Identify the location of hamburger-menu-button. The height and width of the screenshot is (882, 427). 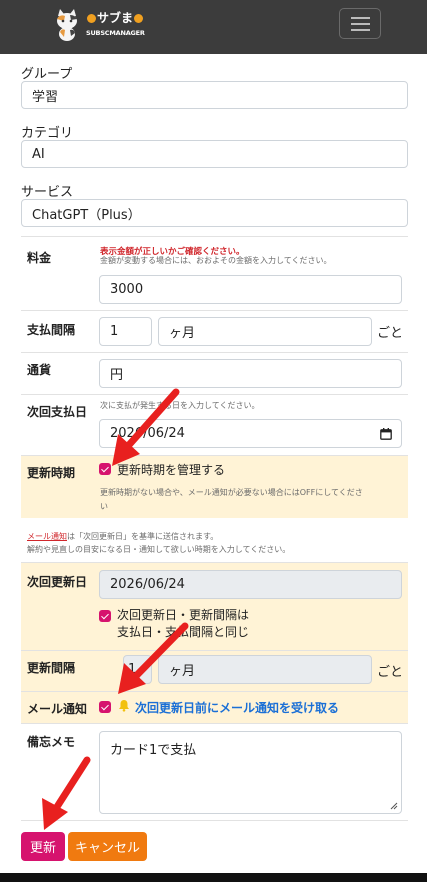
(360, 23).